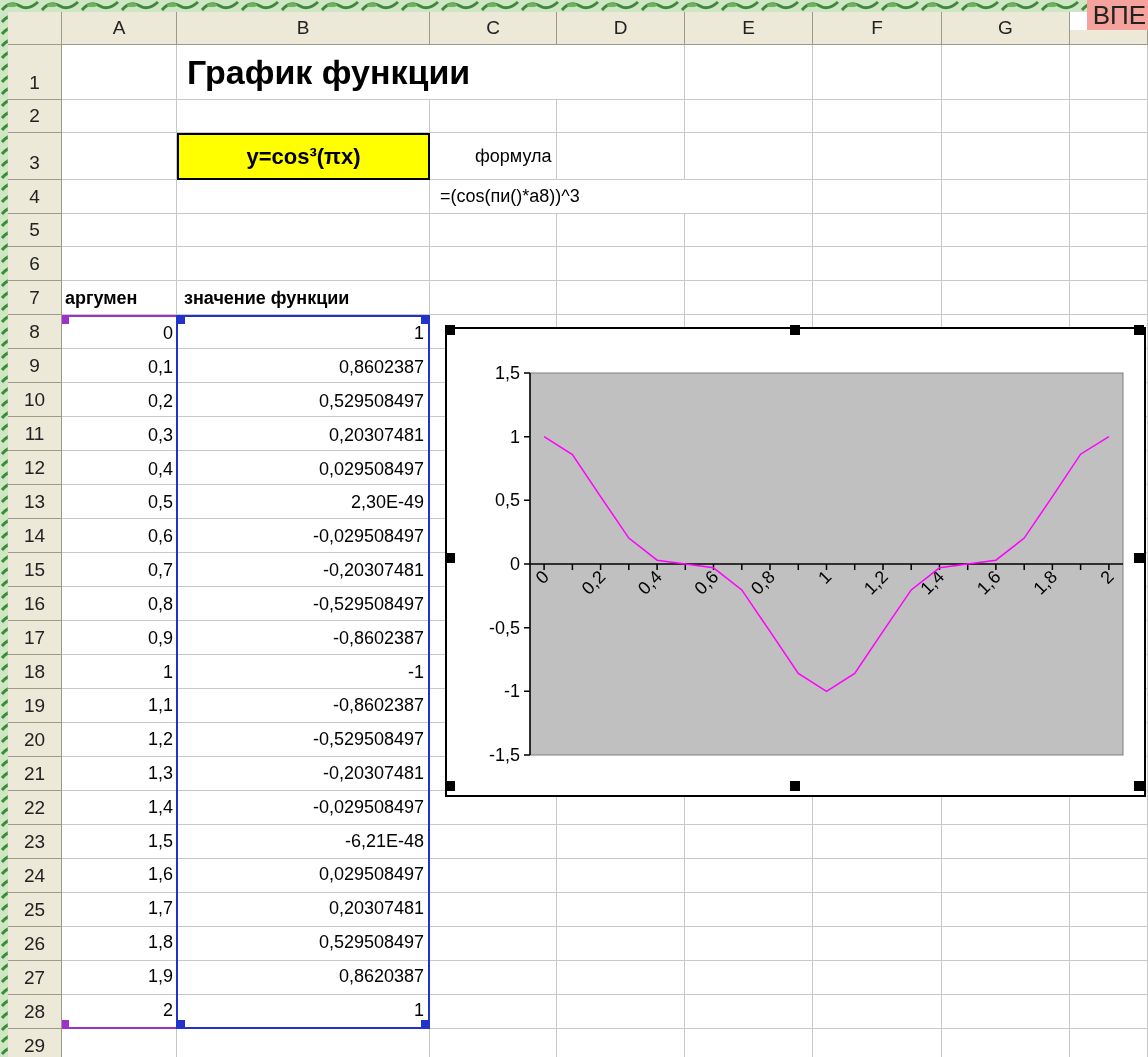 This screenshot has height=1057, width=1148. I want to click on row-header: 27, so click(35, 978).